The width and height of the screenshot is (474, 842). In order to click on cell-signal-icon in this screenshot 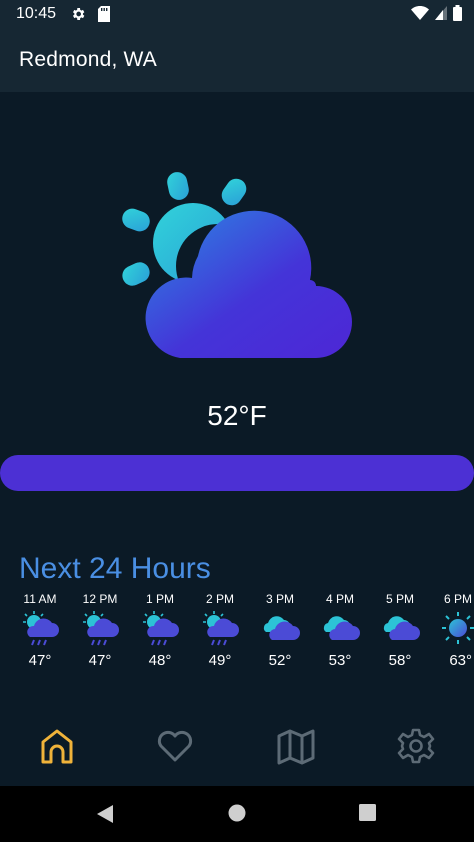, I will do `click(441, 13)`.